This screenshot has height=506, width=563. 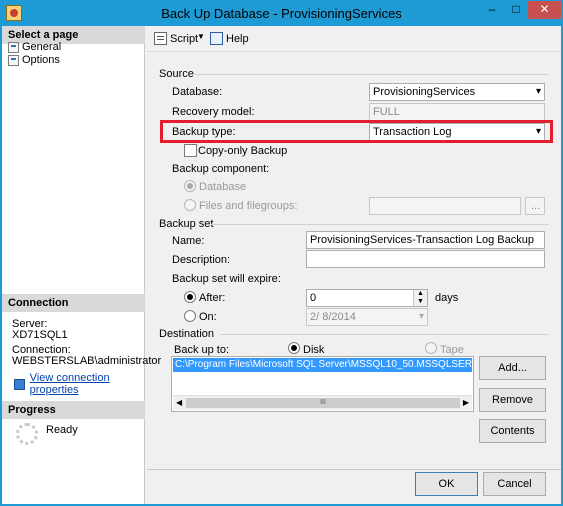 I want to click on chevron-down-icon: ▼, so click(x=201, y=36).